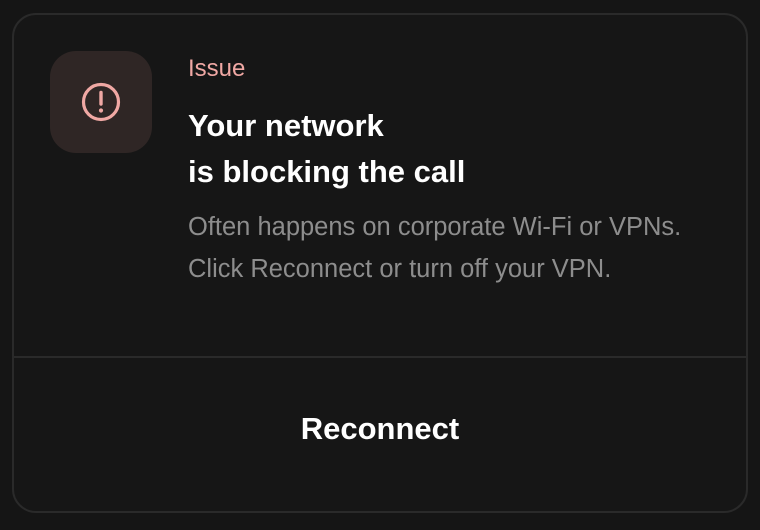  I want to click on issue-eyebrow: Issue, so click(217, 68).